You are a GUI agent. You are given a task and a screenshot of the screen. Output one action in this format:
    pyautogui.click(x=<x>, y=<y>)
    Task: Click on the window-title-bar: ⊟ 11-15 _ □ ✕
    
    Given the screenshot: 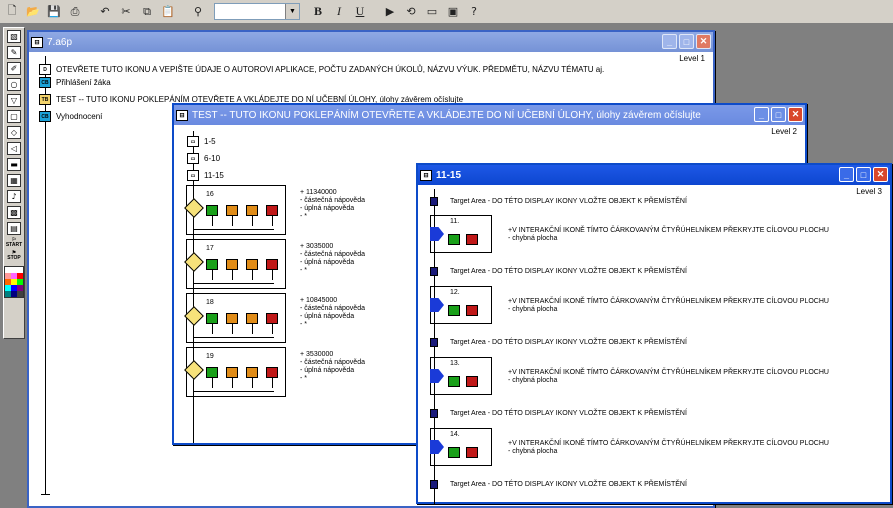 What is the action you would take?
    pyautogui.click(x=654, y=175)
    